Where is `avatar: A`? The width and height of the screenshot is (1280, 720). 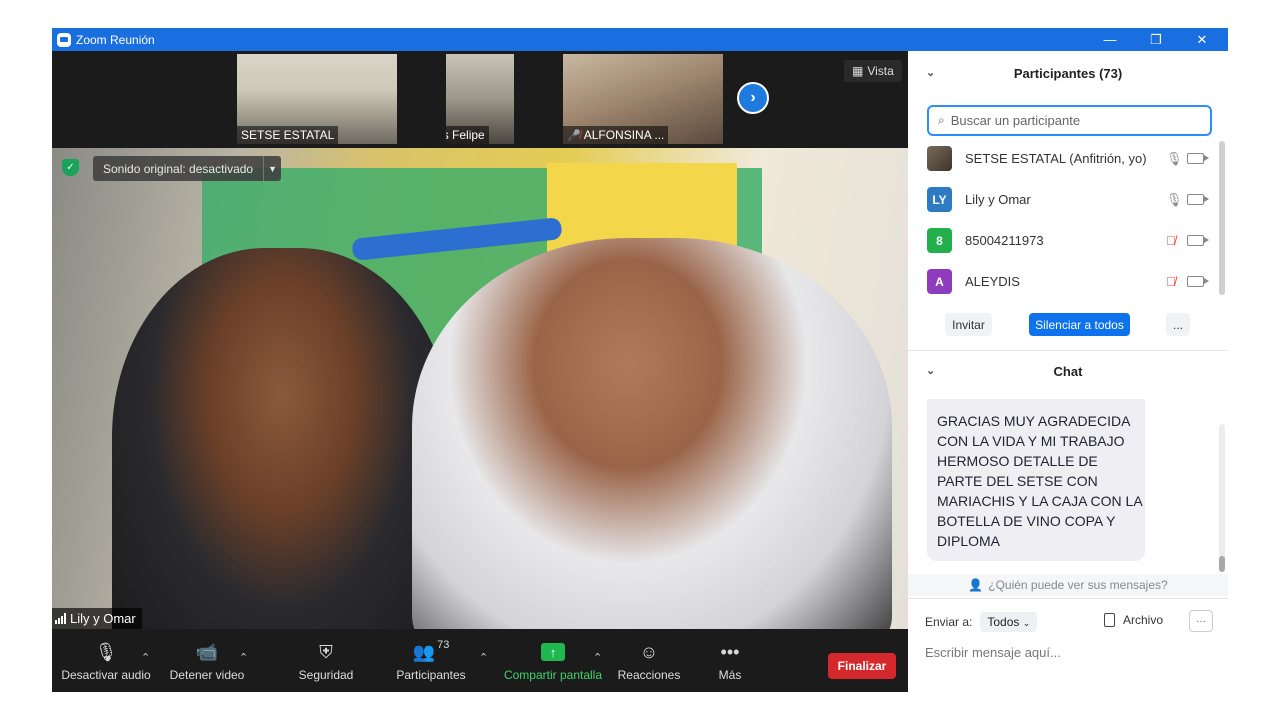
avatar: A is located at coordinates (939, 281).